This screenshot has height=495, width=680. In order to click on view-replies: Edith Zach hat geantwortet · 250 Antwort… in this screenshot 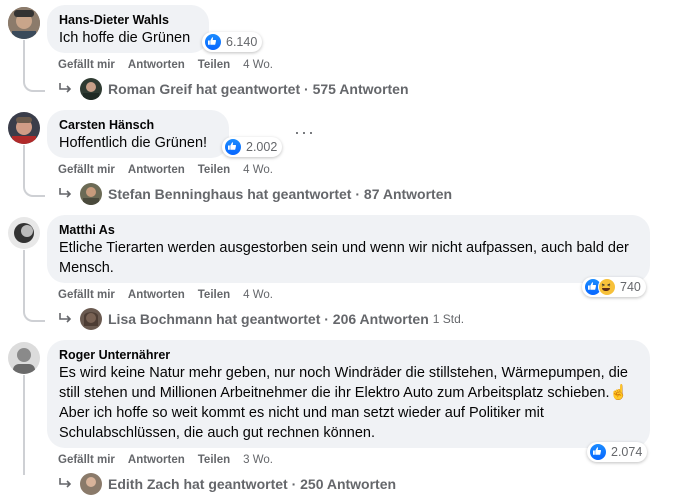, I will do `click(227, 484)`.